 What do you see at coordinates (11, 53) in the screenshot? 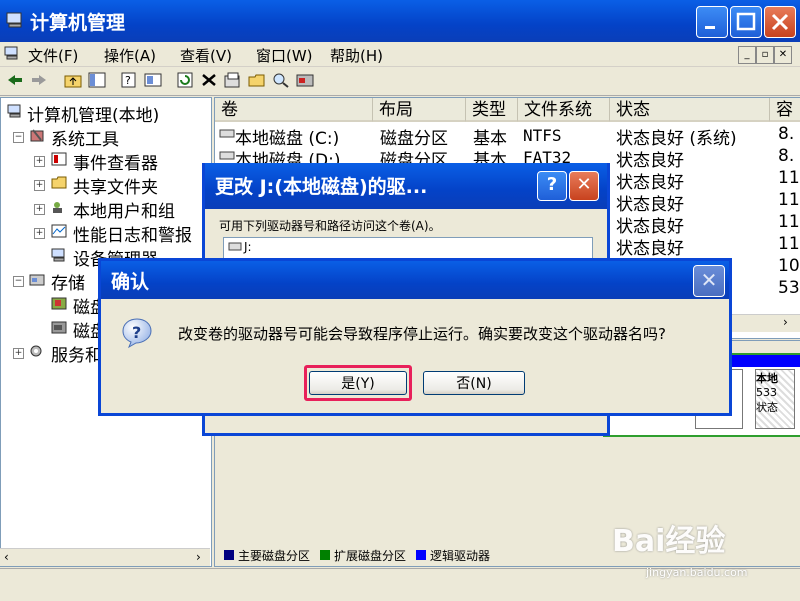
I see `menu-computer-icon` at bounding box center [11, 53].